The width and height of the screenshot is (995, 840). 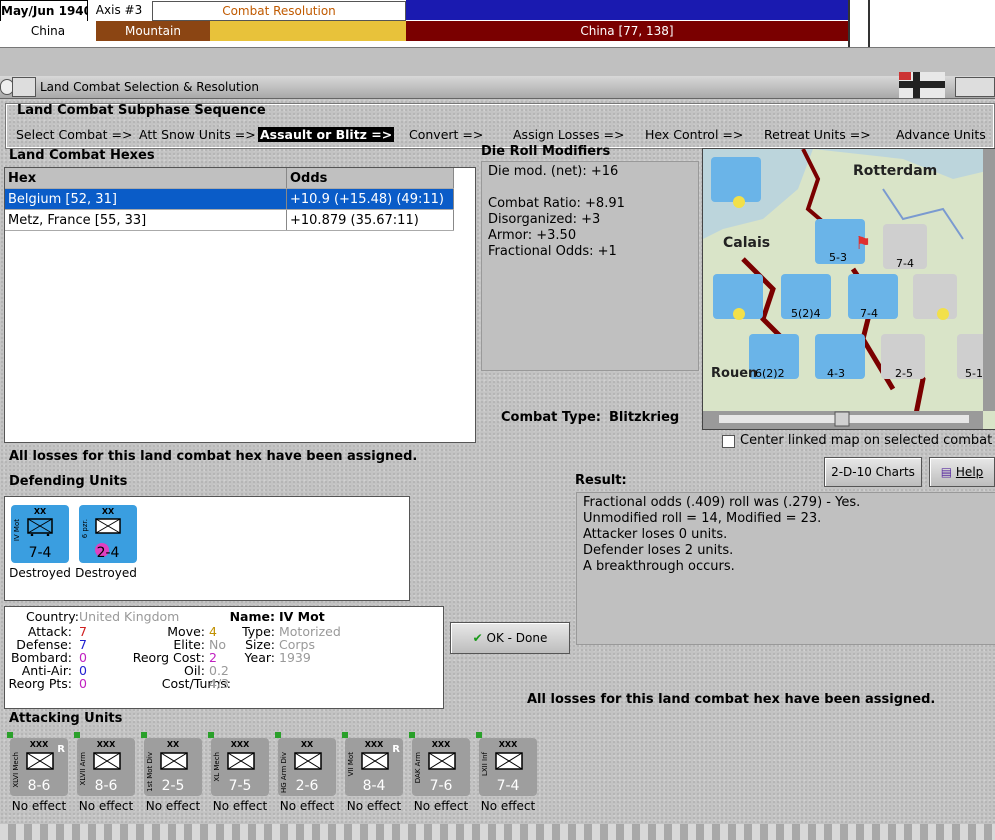 I want to click on dialog-titlebar: Land Combat Selection & Resolution, so click(x=497, y=85).